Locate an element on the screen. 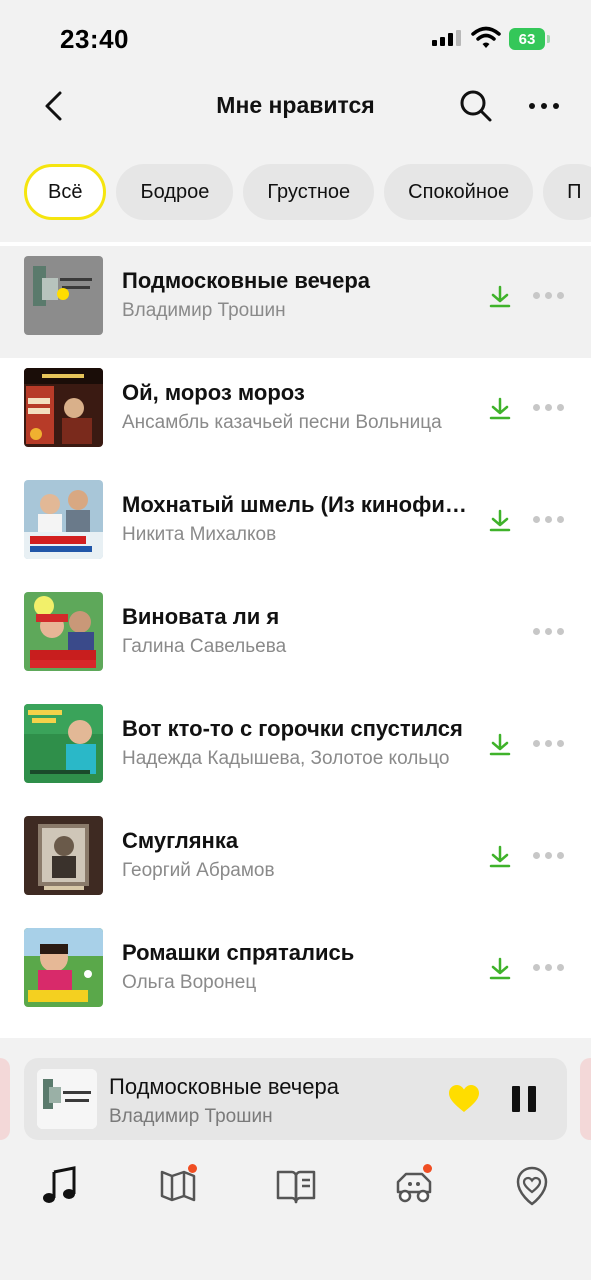  mood-filter-bar: Всё Бодрое Грустное Спокойное П is located at coordinates (307, 192).